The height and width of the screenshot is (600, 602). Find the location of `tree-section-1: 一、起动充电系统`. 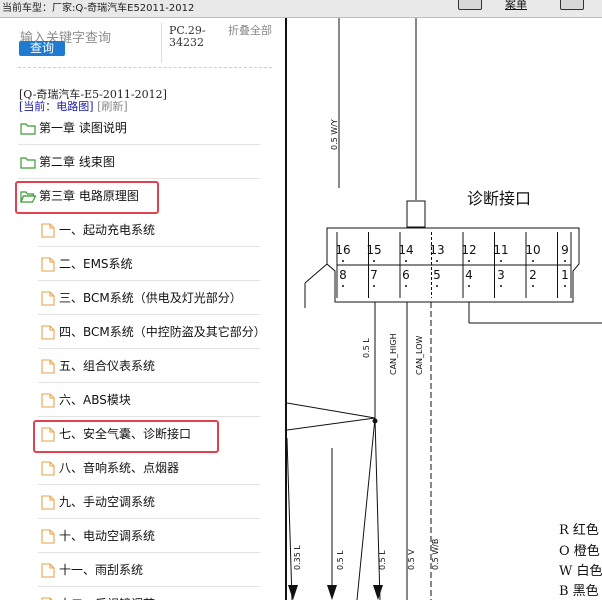

tree-section-1: 一、起动充电系统 is located at coordinates (149, 230).